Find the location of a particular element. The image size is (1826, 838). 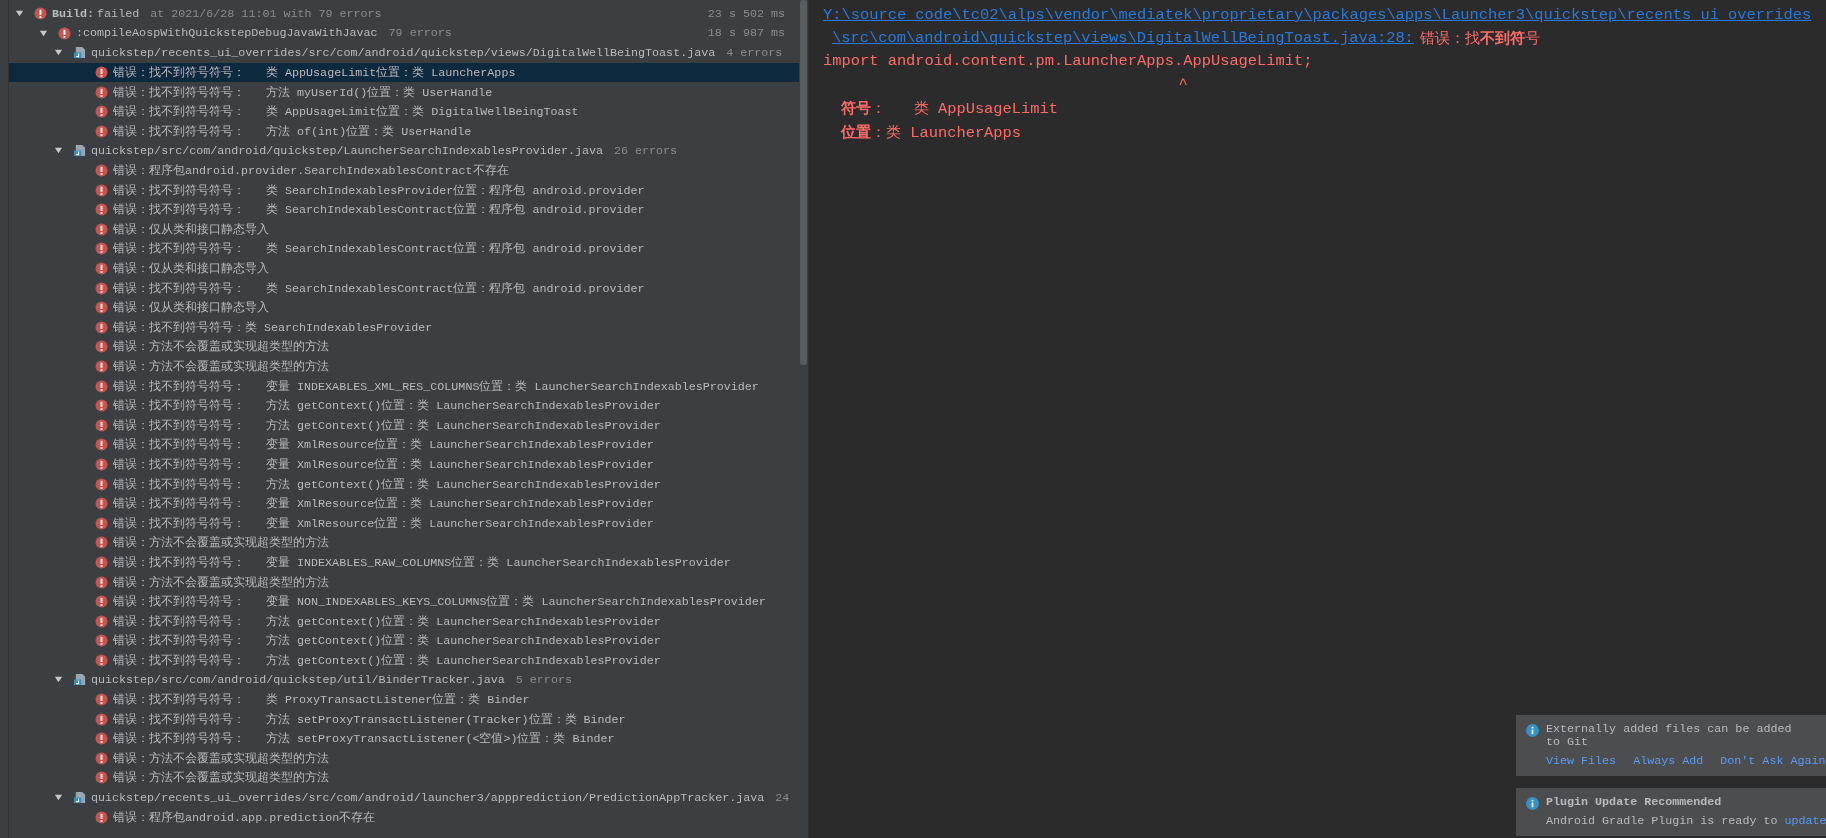

error-message-row: 错误：找不到符号符号： 类 SearchIndexablesProvider位置：程序包 android.provider is located at coordinates (404, 190).